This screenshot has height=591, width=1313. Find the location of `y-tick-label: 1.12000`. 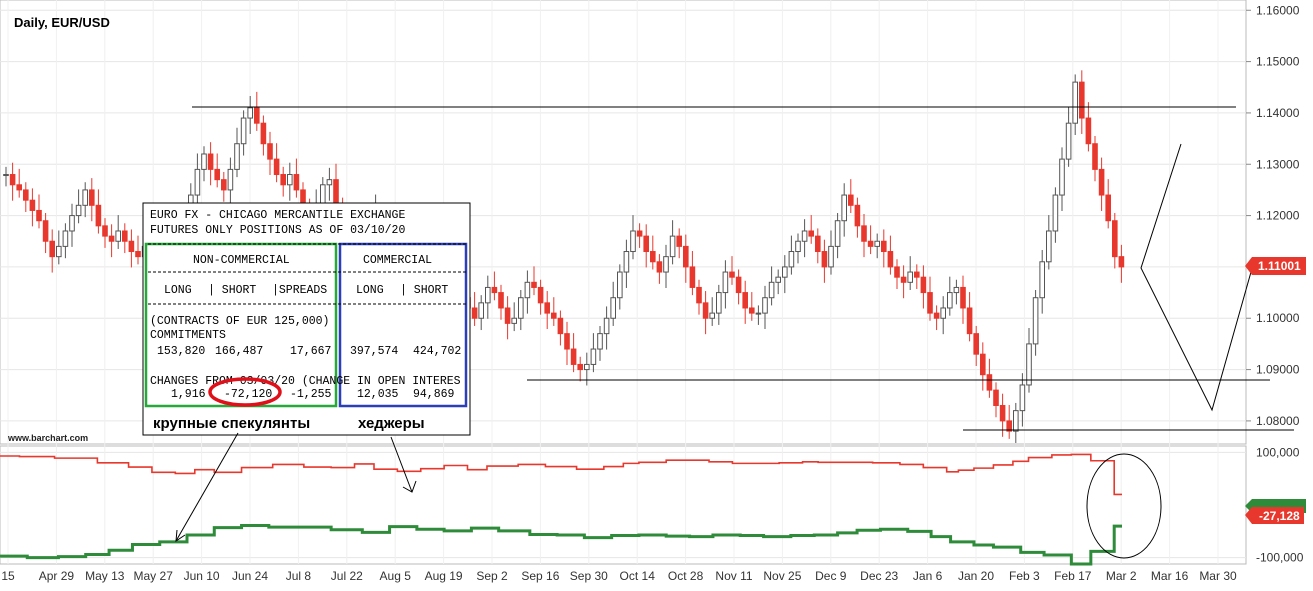

y-tick-label: 1.12000 is located at coordinates (1278, 216).